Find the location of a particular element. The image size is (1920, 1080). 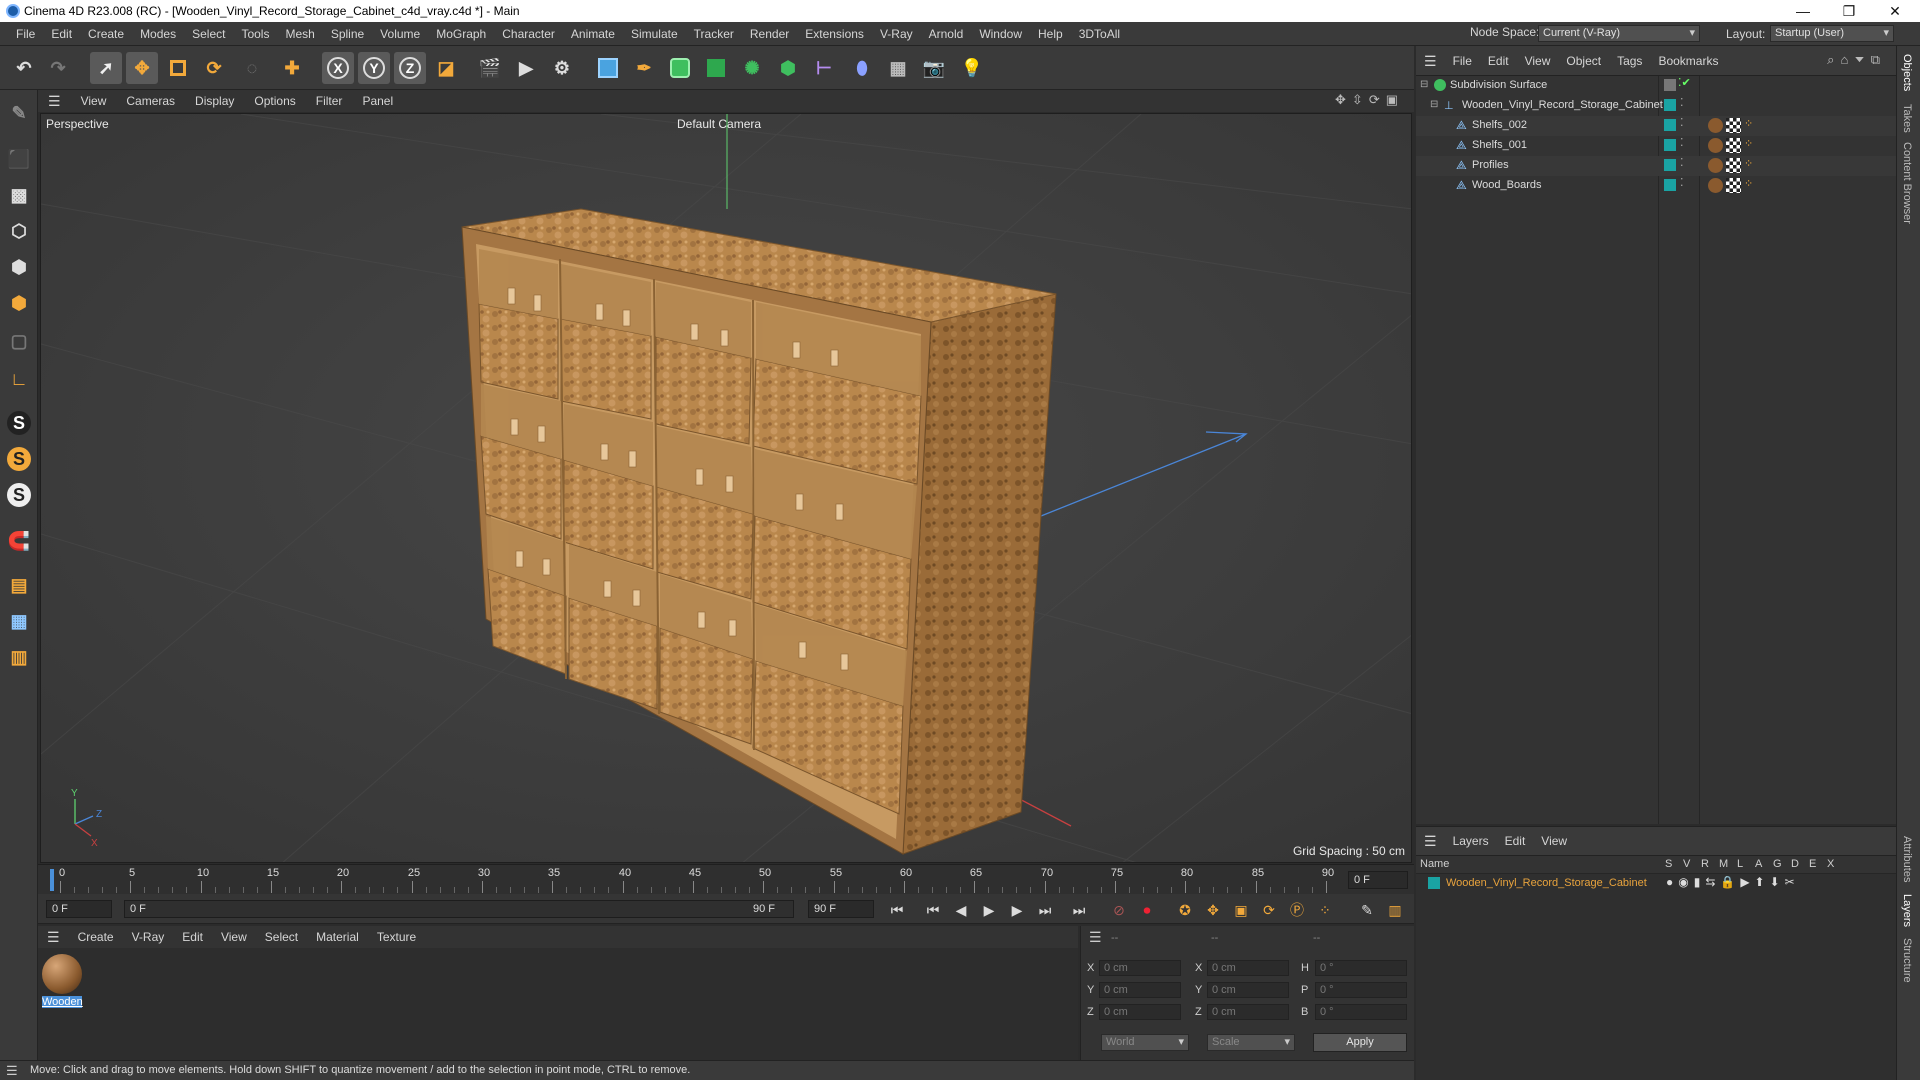

rot-b-field: 0 ° is located at coordinates (1361, 1012).